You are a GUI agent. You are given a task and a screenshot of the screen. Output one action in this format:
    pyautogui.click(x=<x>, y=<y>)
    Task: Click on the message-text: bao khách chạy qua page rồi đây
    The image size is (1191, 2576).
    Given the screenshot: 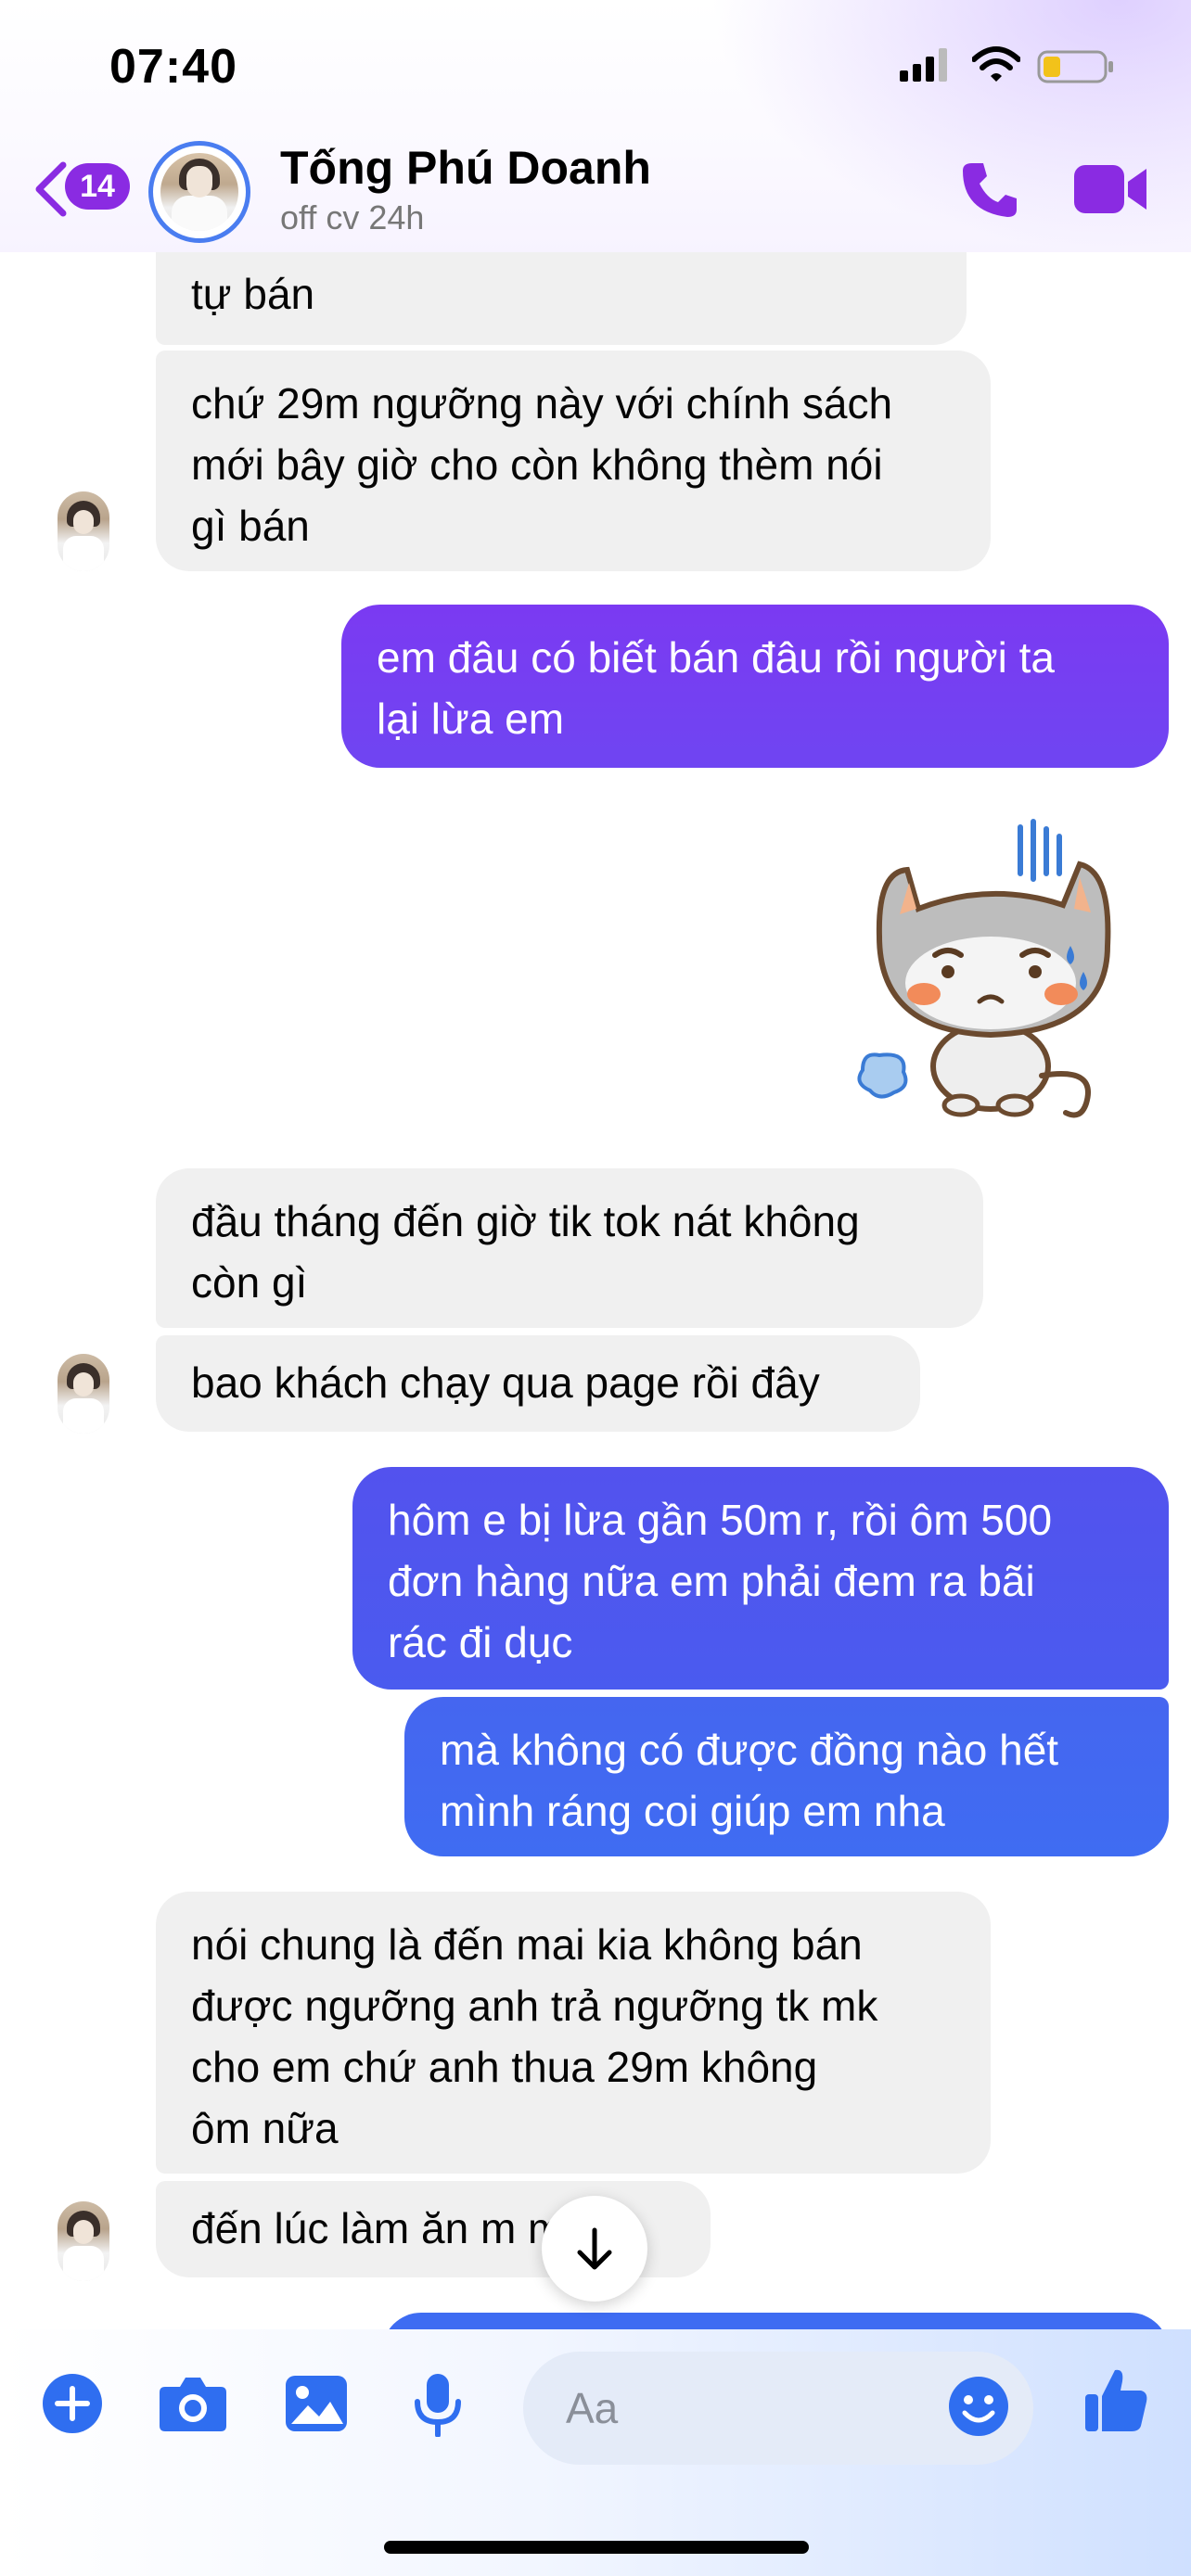 What is the action you would take?
    pyautogui.click(x=505, y=1383)
    